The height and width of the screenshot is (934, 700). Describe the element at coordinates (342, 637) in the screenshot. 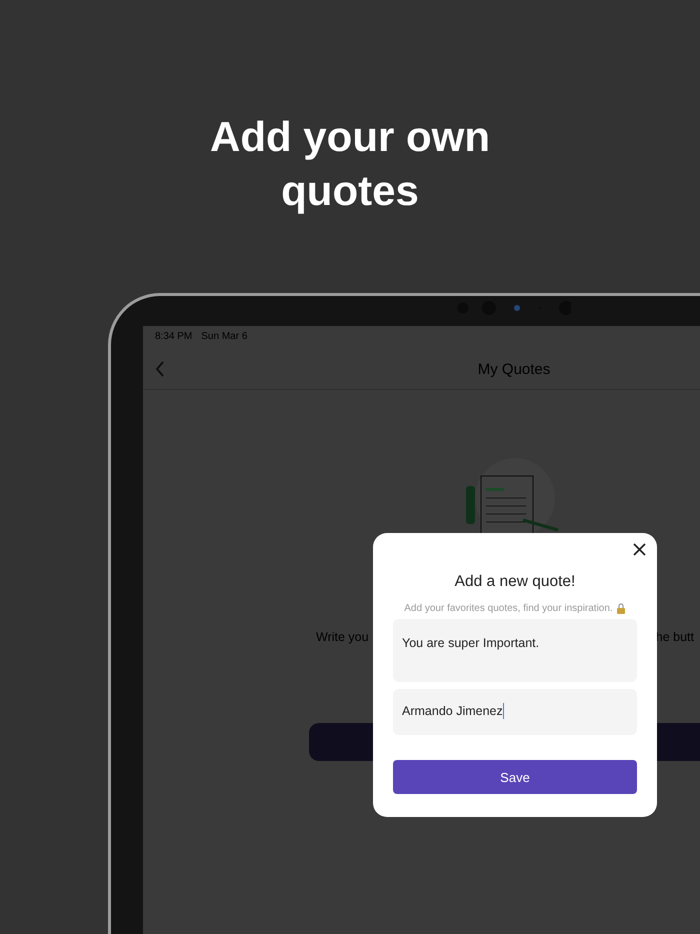

I see `hint-text: Write you` at that location.